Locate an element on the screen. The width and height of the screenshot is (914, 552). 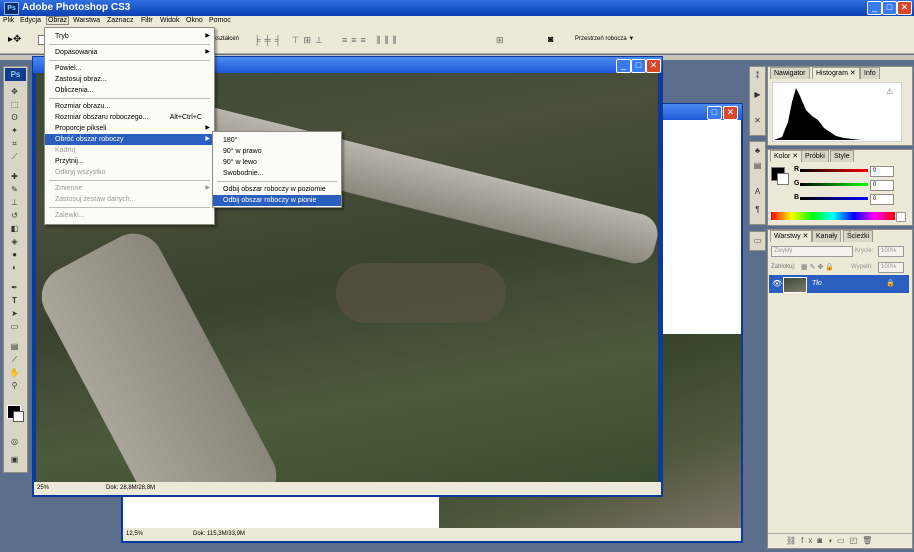
color-spectrum-bar is located at coordinates (833, 216).